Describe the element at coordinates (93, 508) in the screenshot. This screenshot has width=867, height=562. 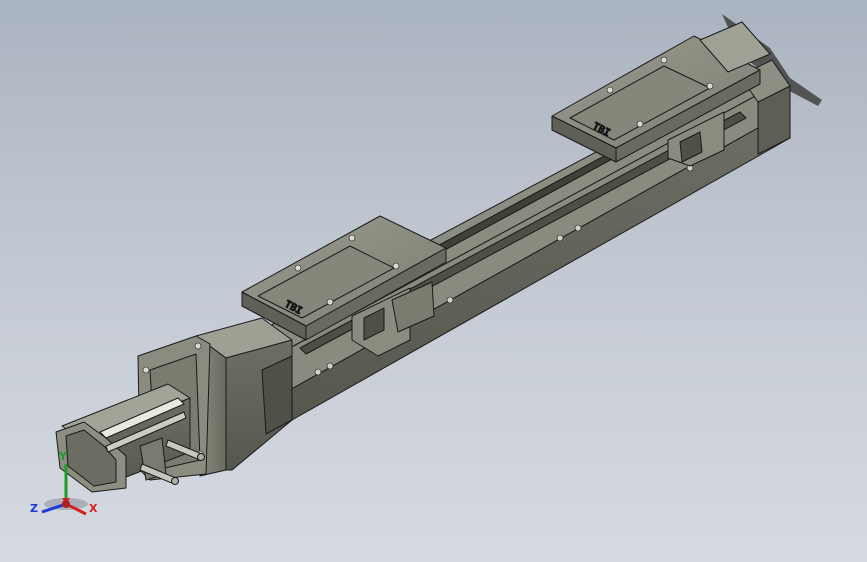
I see `triad-x-label: X` at that location.